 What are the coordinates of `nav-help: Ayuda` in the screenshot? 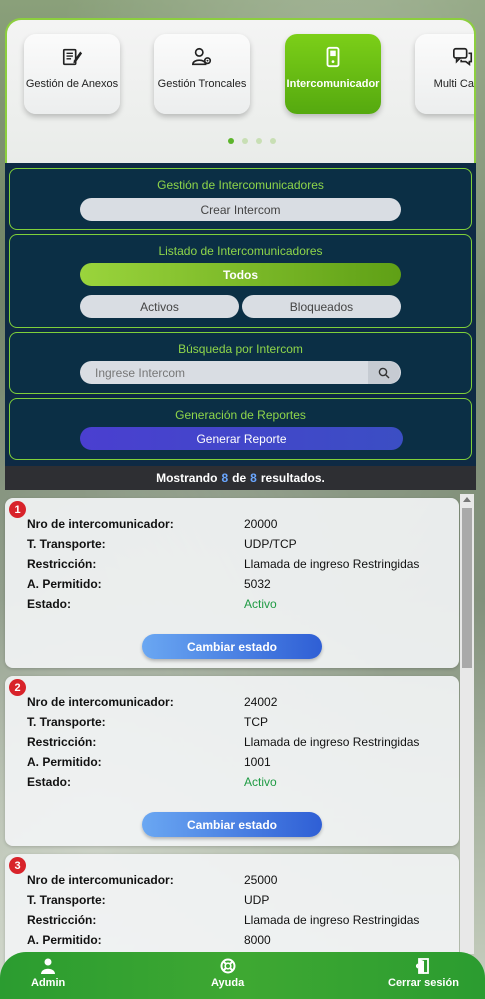 It's located at (227, 973).